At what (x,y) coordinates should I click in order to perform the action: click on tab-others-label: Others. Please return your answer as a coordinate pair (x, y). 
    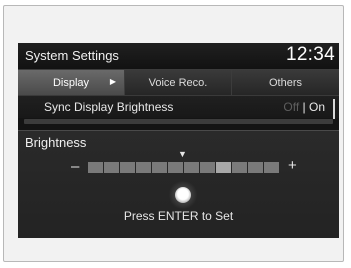
    Looking at the image, I should click on (285, 82).